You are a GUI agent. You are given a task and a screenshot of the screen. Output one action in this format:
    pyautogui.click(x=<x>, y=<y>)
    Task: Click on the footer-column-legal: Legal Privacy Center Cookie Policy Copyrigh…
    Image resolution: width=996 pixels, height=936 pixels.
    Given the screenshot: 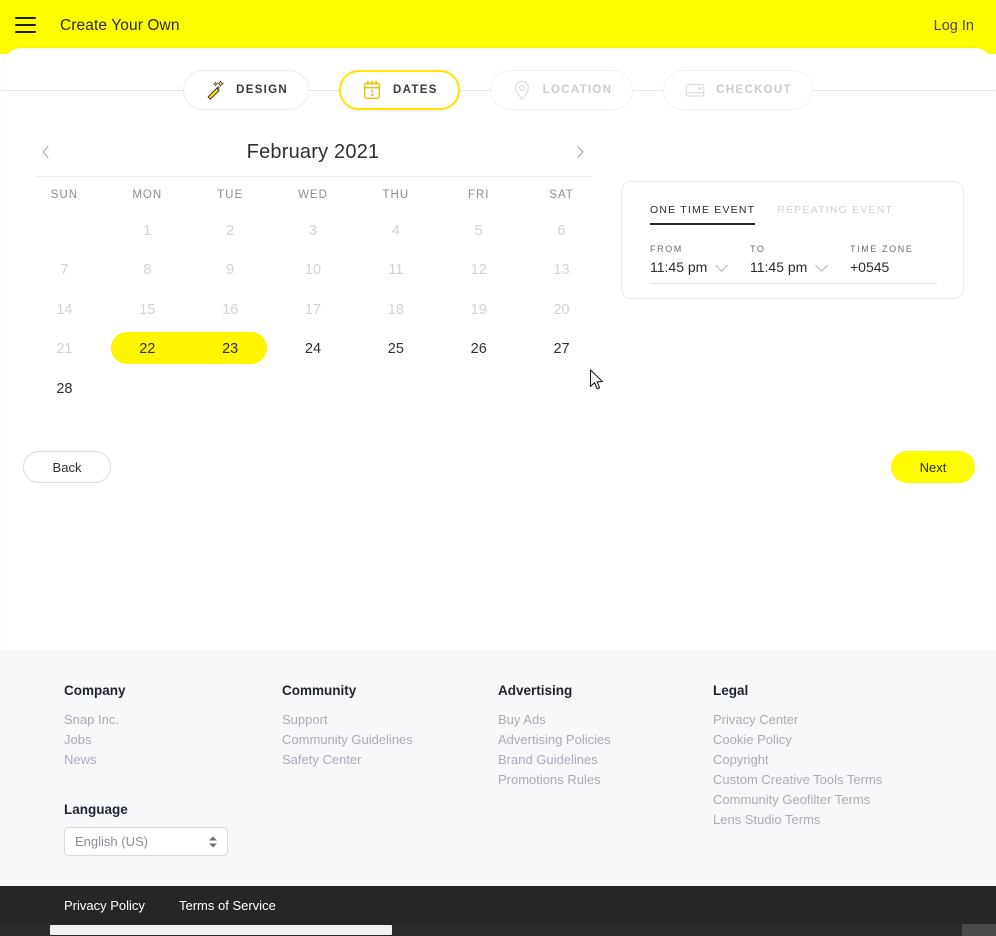 What is the action you would take?
    pyautogui.click(x=828, y=756)
    